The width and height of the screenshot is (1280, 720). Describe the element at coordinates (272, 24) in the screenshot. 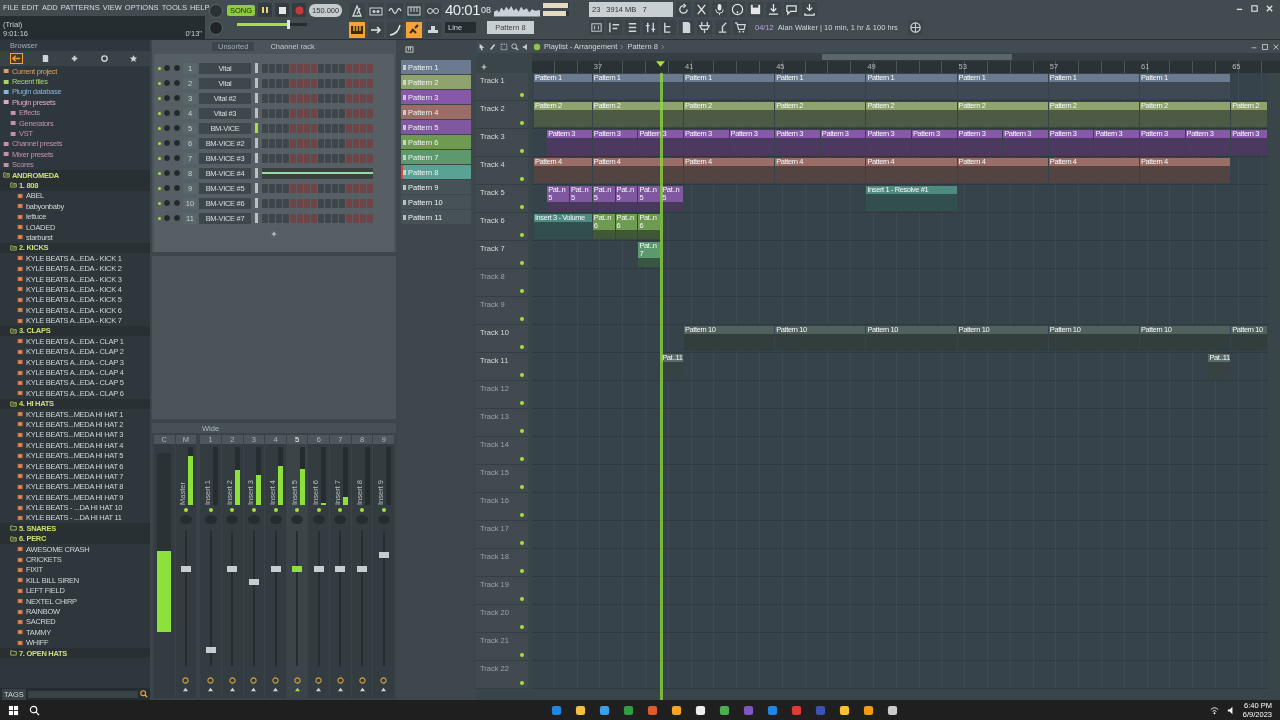

I see `master-volume-slider` at that location.